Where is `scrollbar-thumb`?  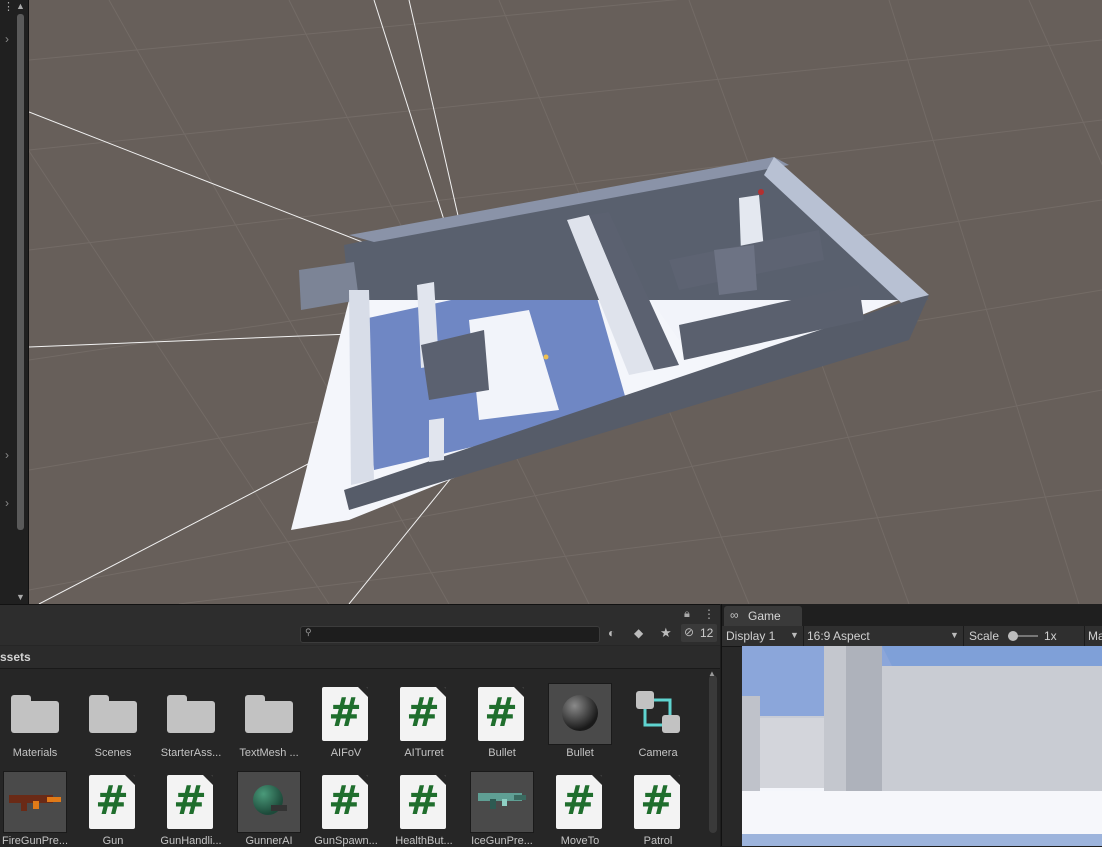
scrollbar-thumb is located at coordinates (20, 272).